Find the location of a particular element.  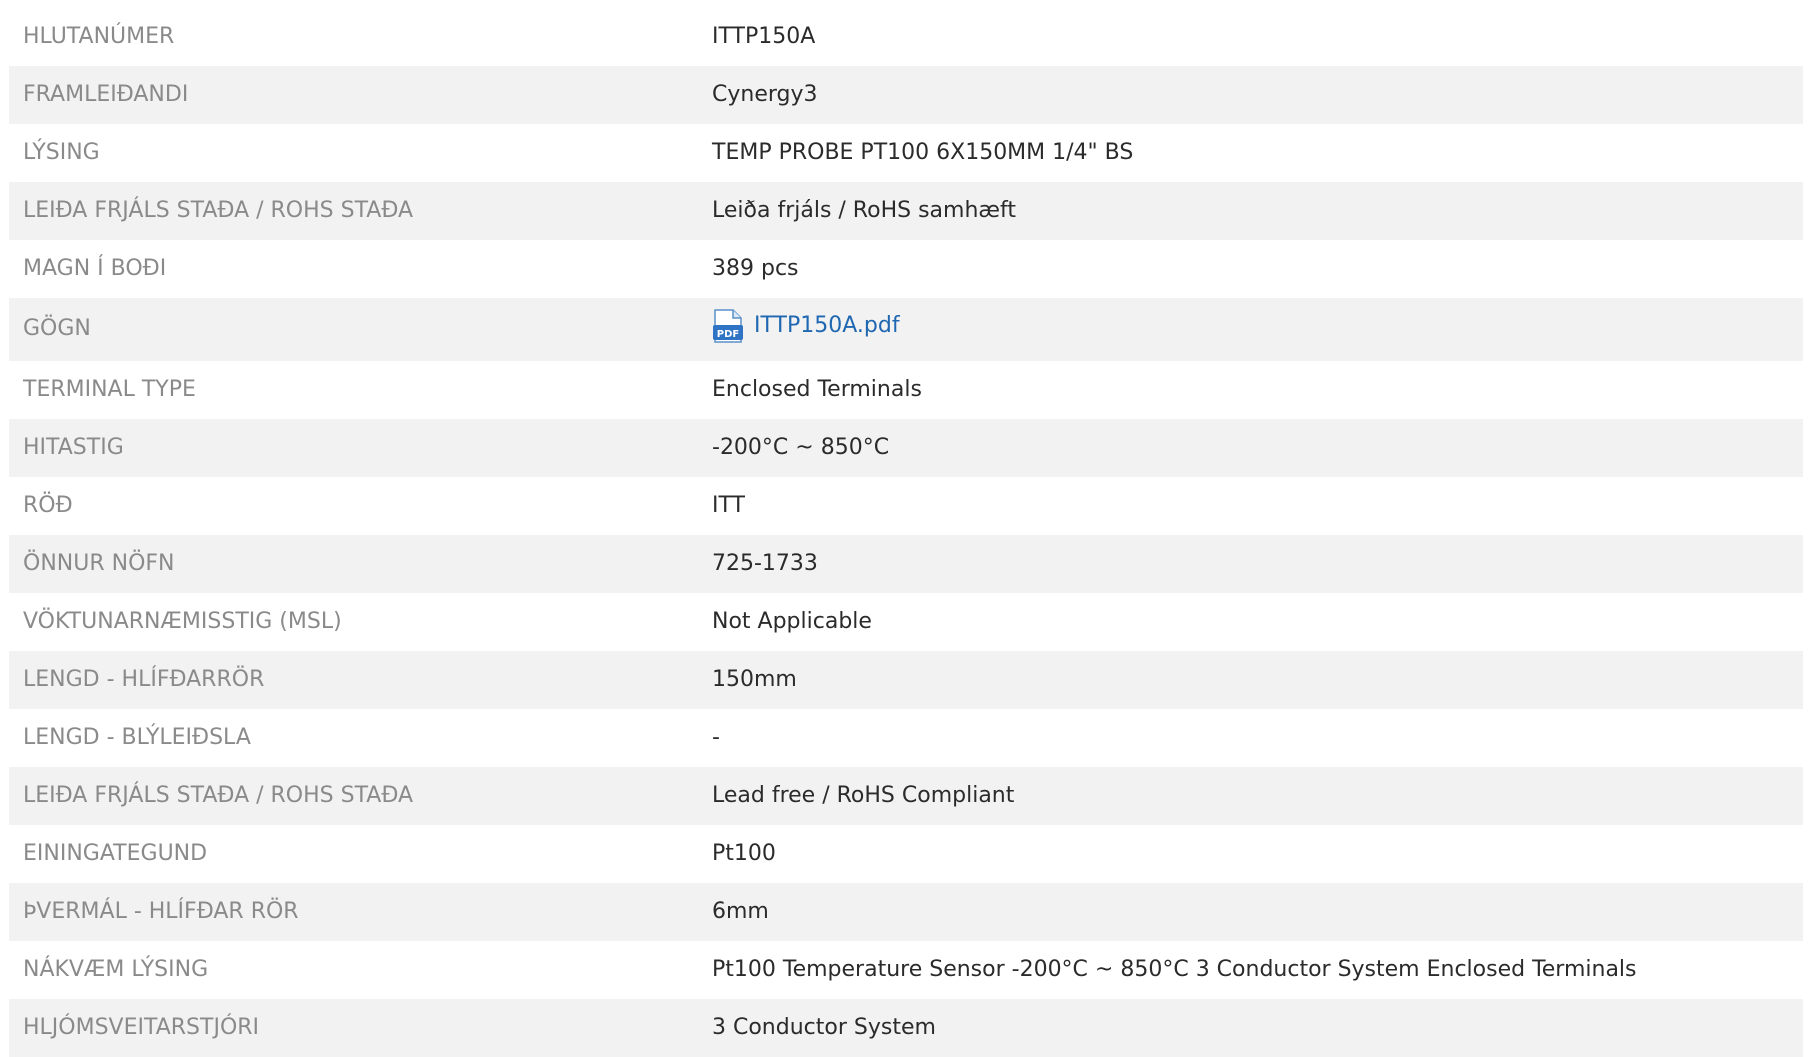

spec-label: ÞVERMÁL - HLÍFÐAR RÖR is located at coordinates (161, 911).